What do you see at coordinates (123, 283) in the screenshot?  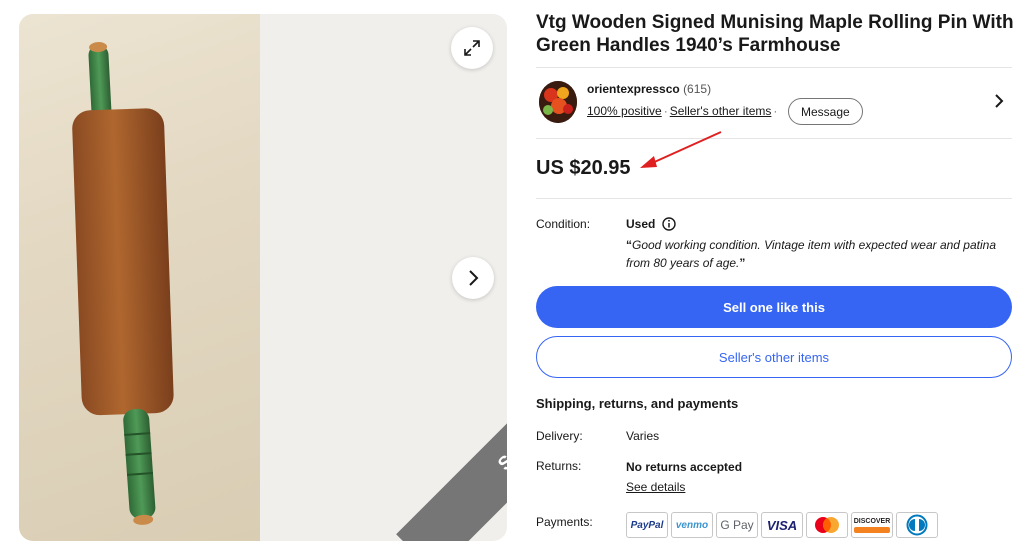 I see `rolling-pin-image` at bounding box center [123, 283].